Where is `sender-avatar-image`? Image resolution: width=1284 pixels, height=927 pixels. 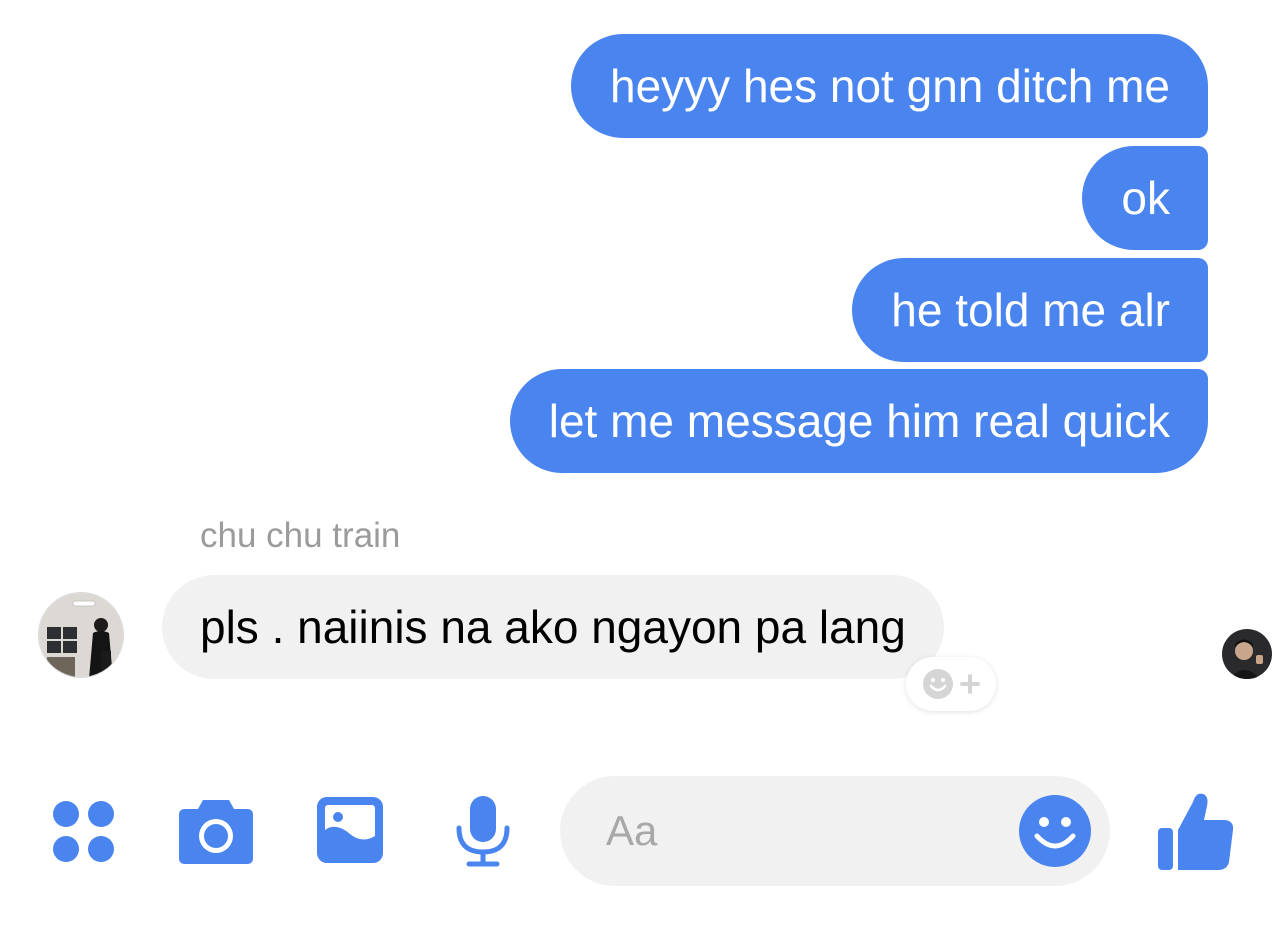
sender-avatar-image is located at coordinates (81, 635).